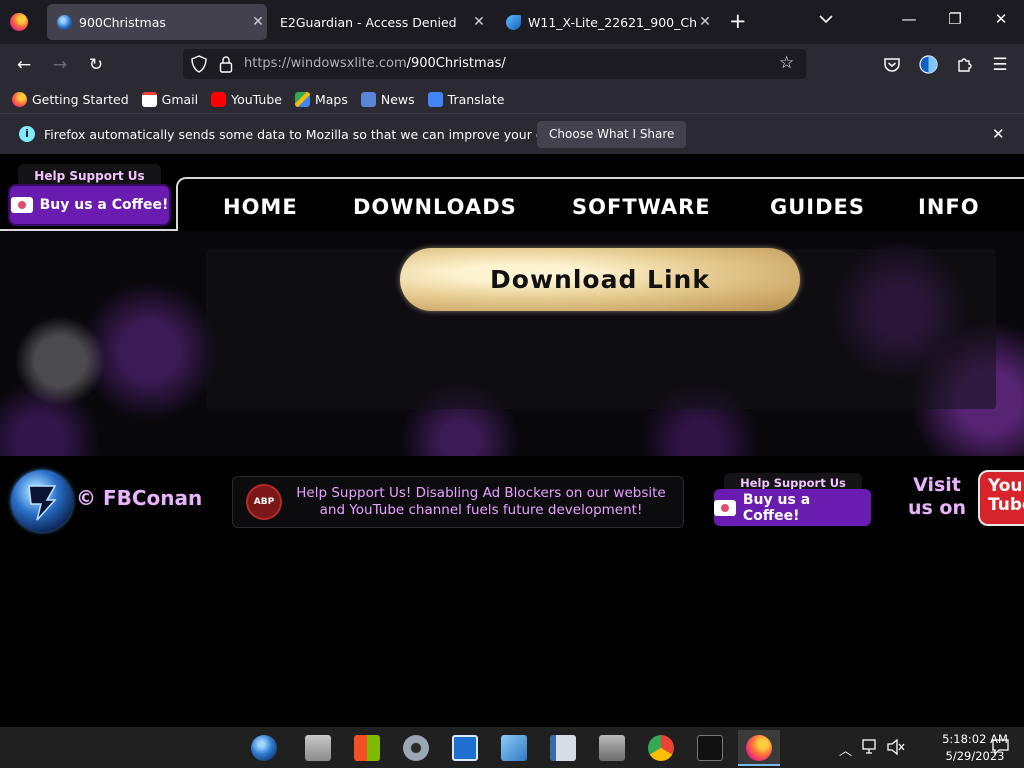  Describe the element at coordinates (928, 64) in the screenshot. I see `account-icon` at that location.